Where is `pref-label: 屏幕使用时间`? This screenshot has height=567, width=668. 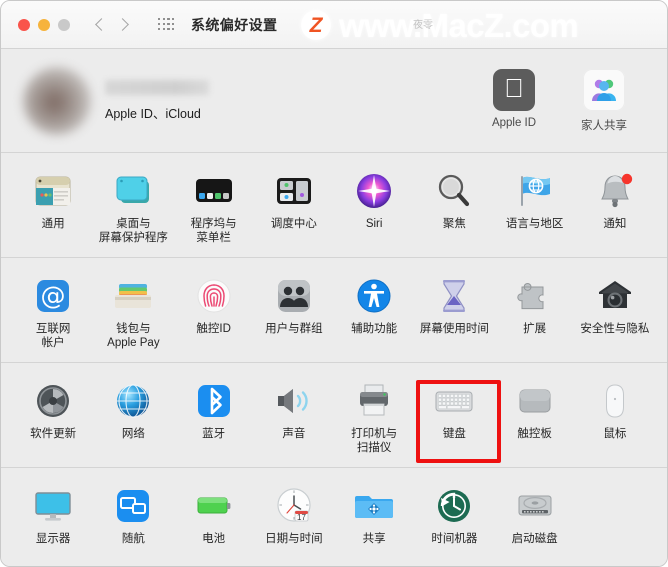 pref-label: 屏幕使用时间 is located at coordinates (454, 329).